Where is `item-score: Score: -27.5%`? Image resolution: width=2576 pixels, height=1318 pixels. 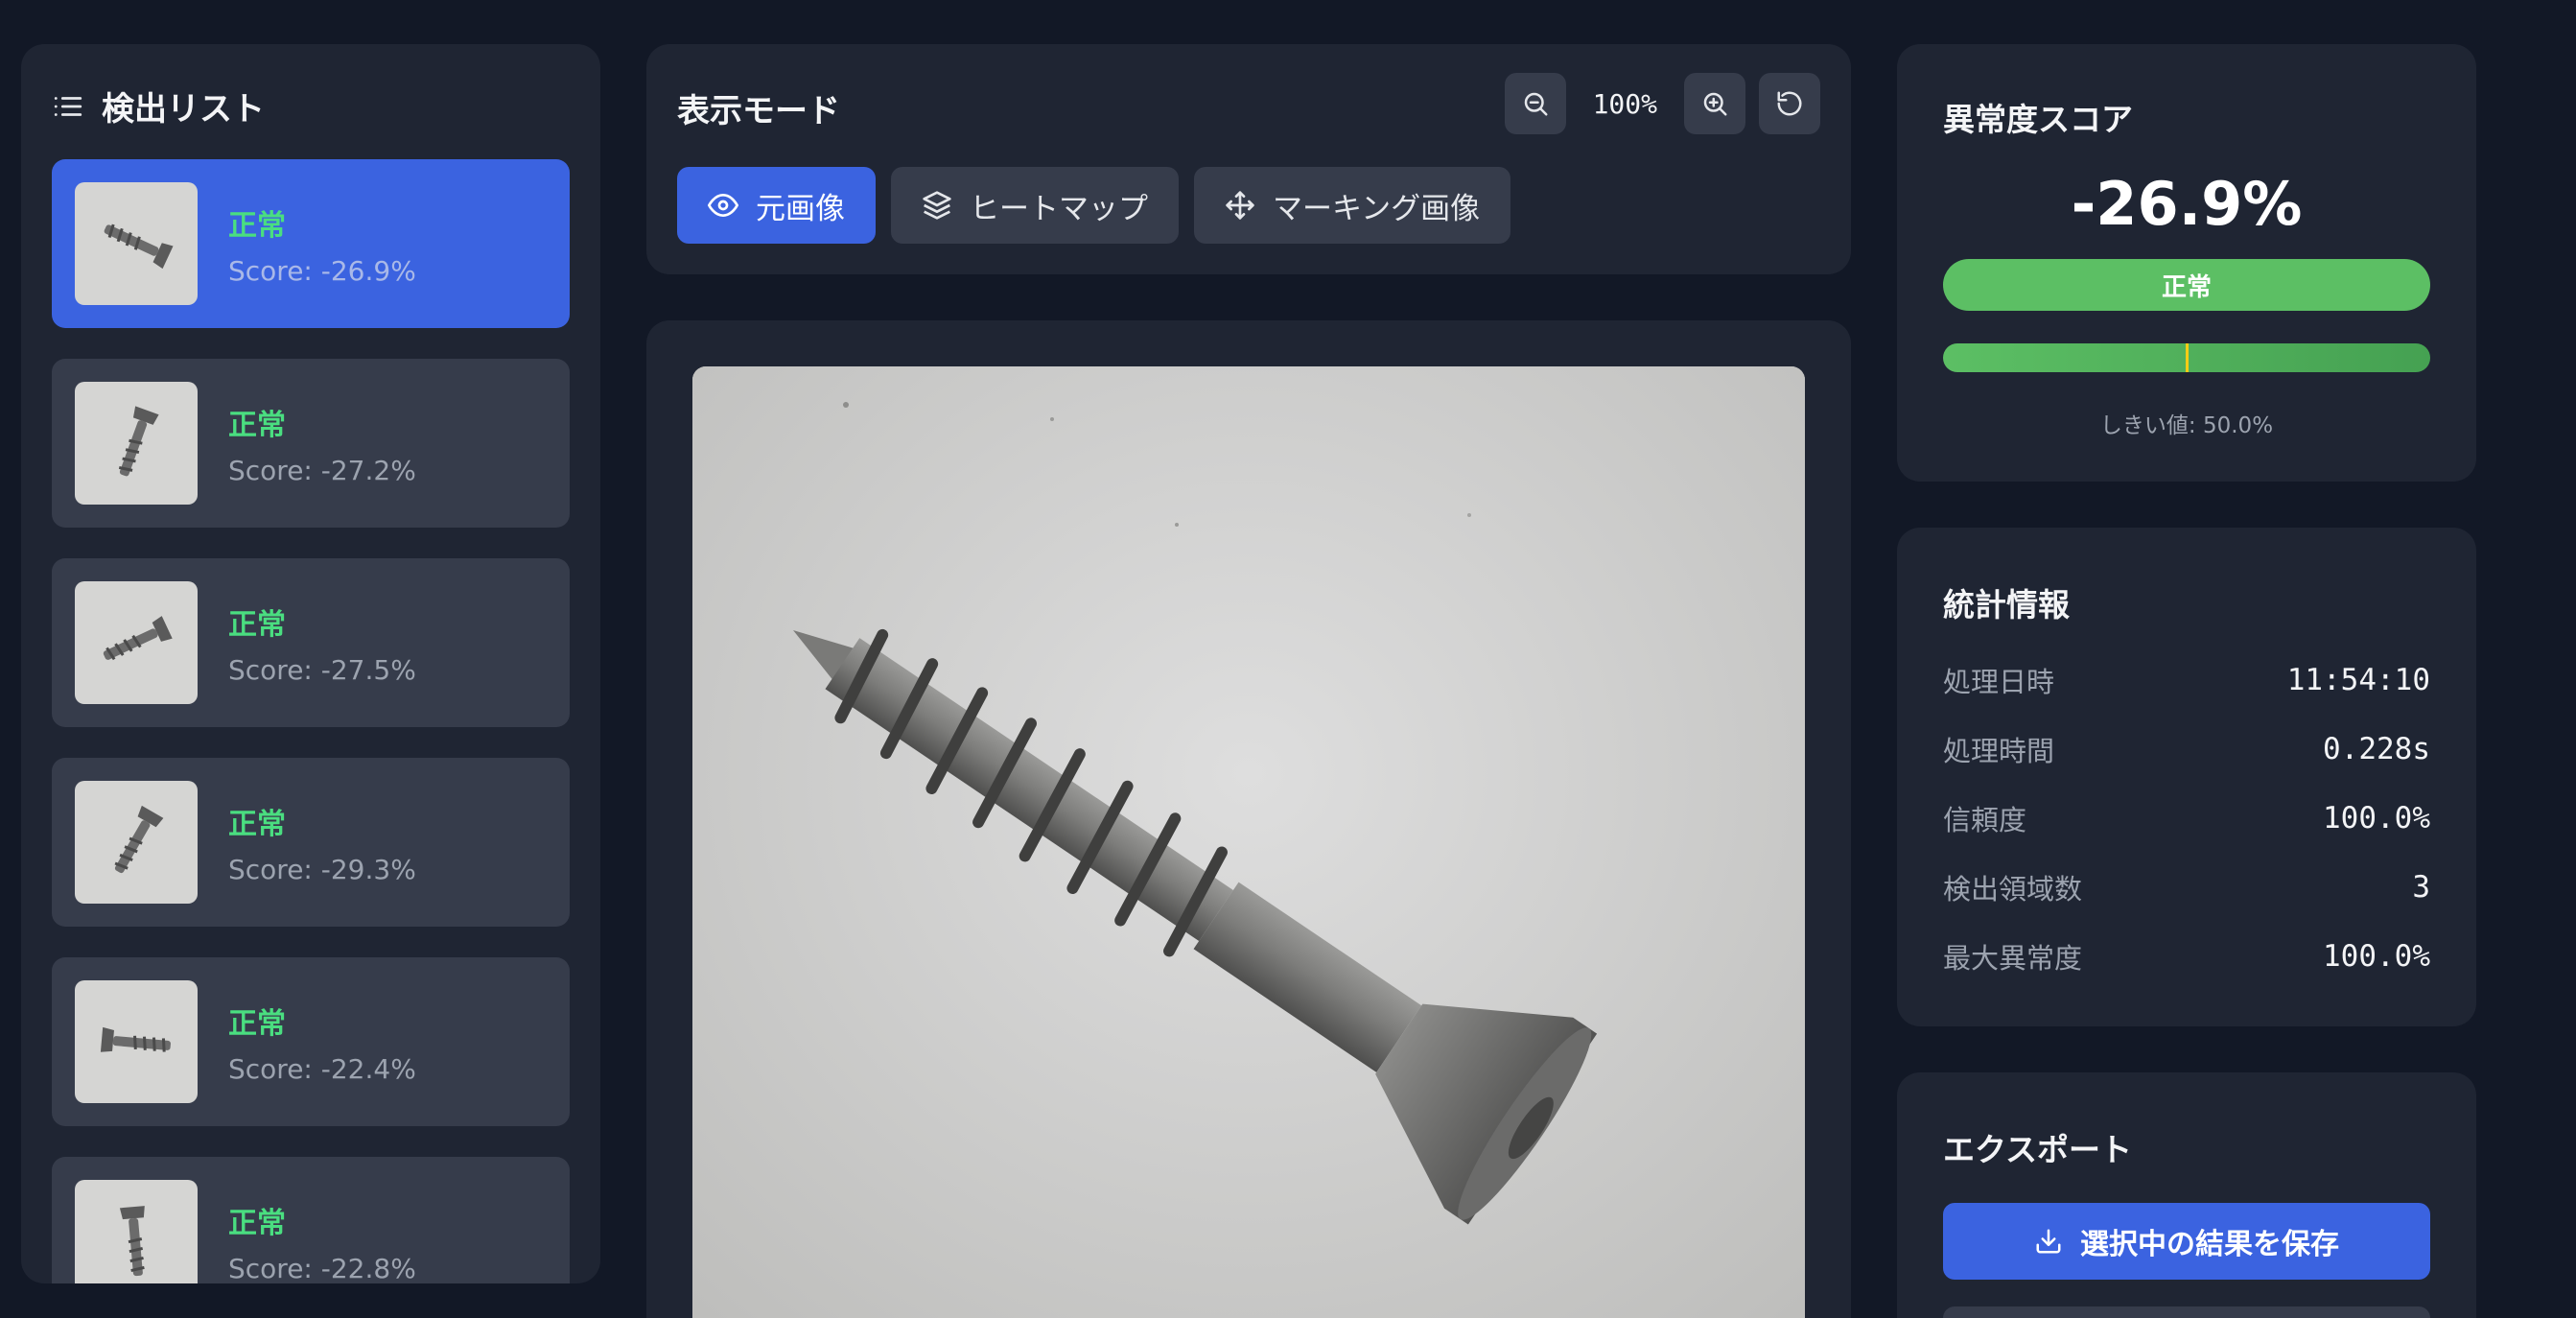 item-score: Score: -27.5% is located at coordinates (322, 669).